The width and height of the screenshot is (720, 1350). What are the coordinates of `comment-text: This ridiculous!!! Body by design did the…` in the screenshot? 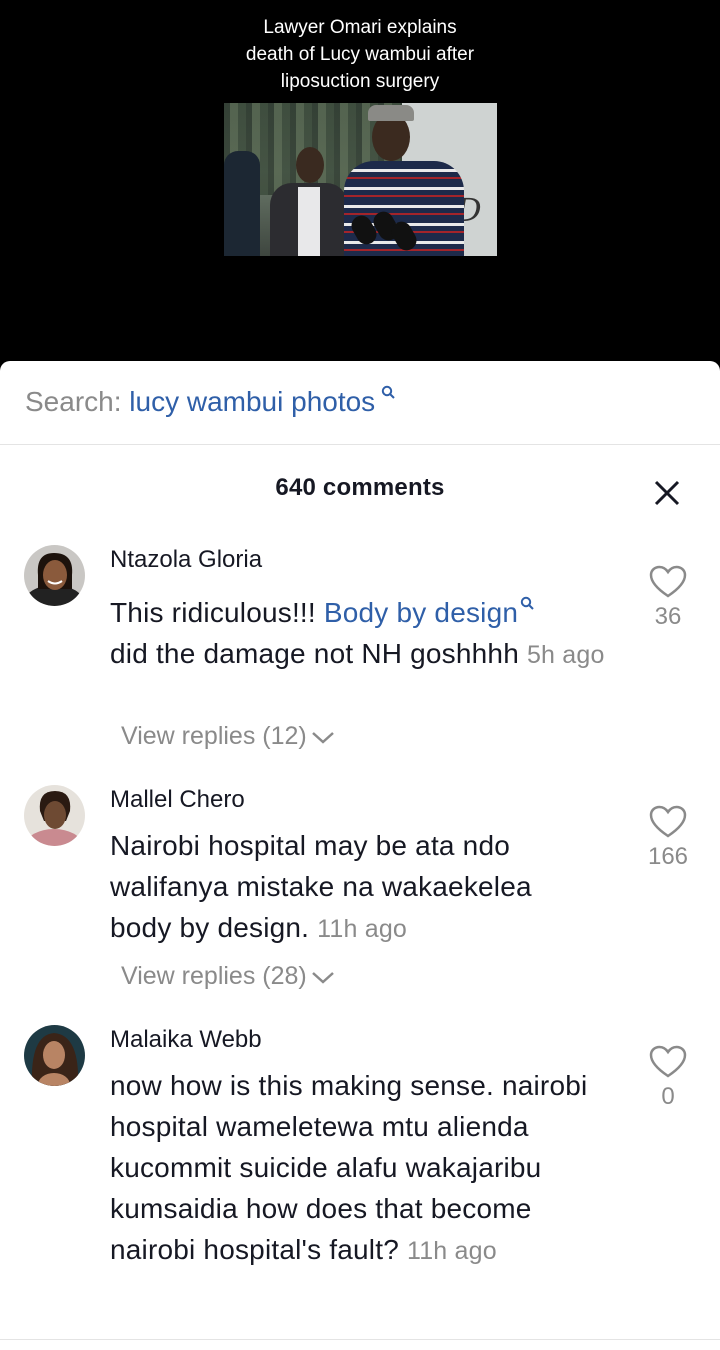 It's located at (357, 632).